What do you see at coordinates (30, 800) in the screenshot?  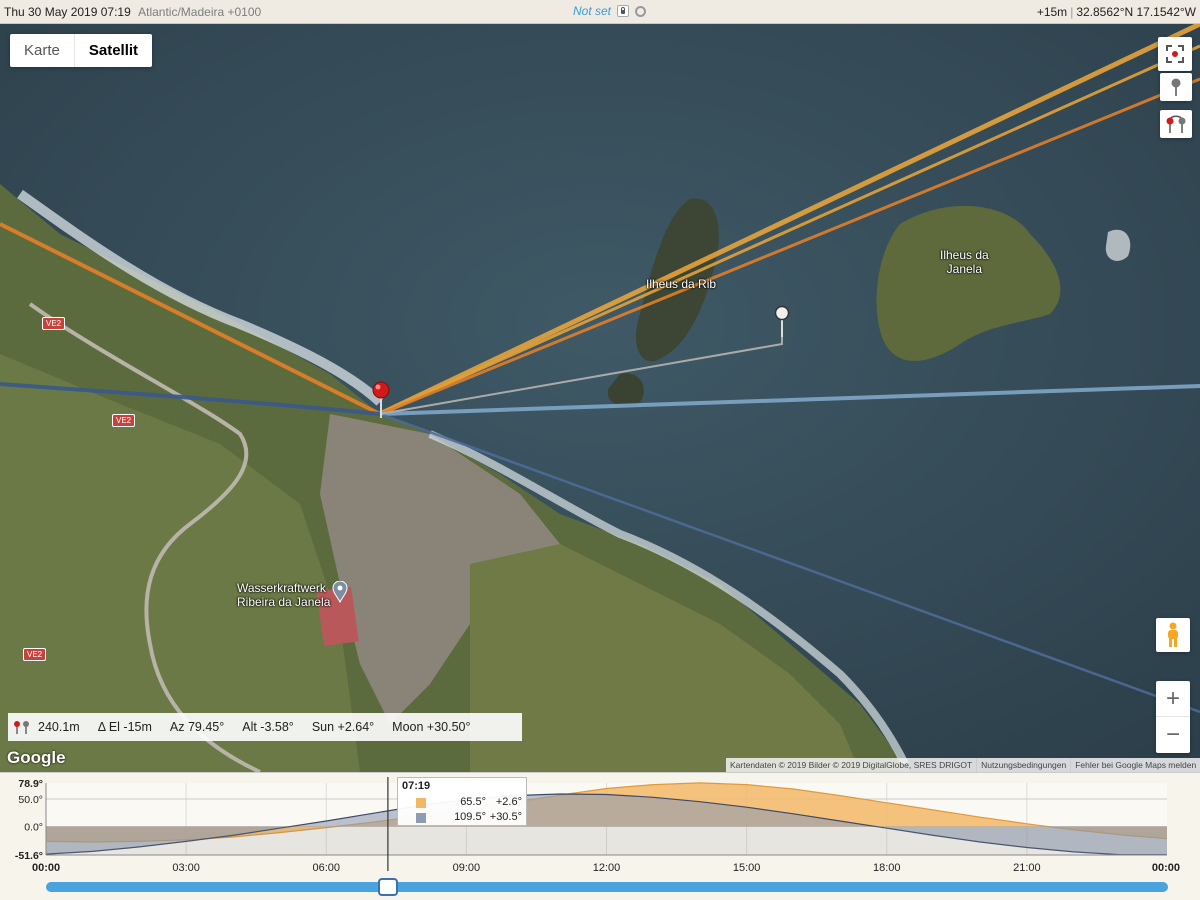 I see `y-tick-label: 50.0°` at bounding box center [30, 800].